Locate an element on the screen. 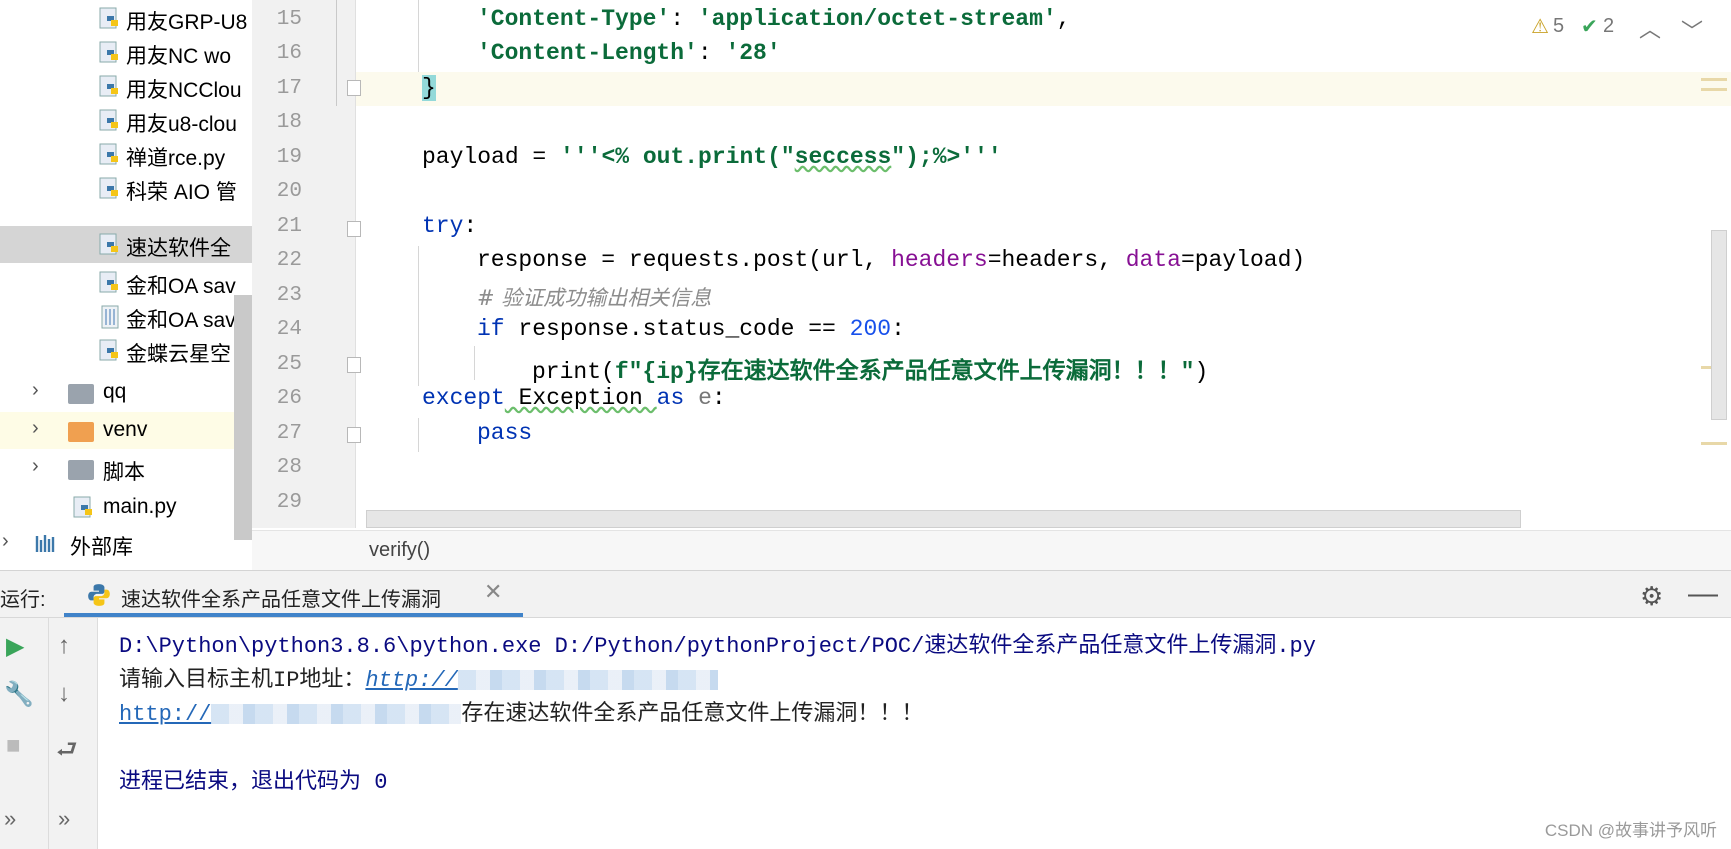 The width and height of the screenshot is (1731, 849). code-comment: # 验证成功输出相关信息 is located at coordinates (594, 298).